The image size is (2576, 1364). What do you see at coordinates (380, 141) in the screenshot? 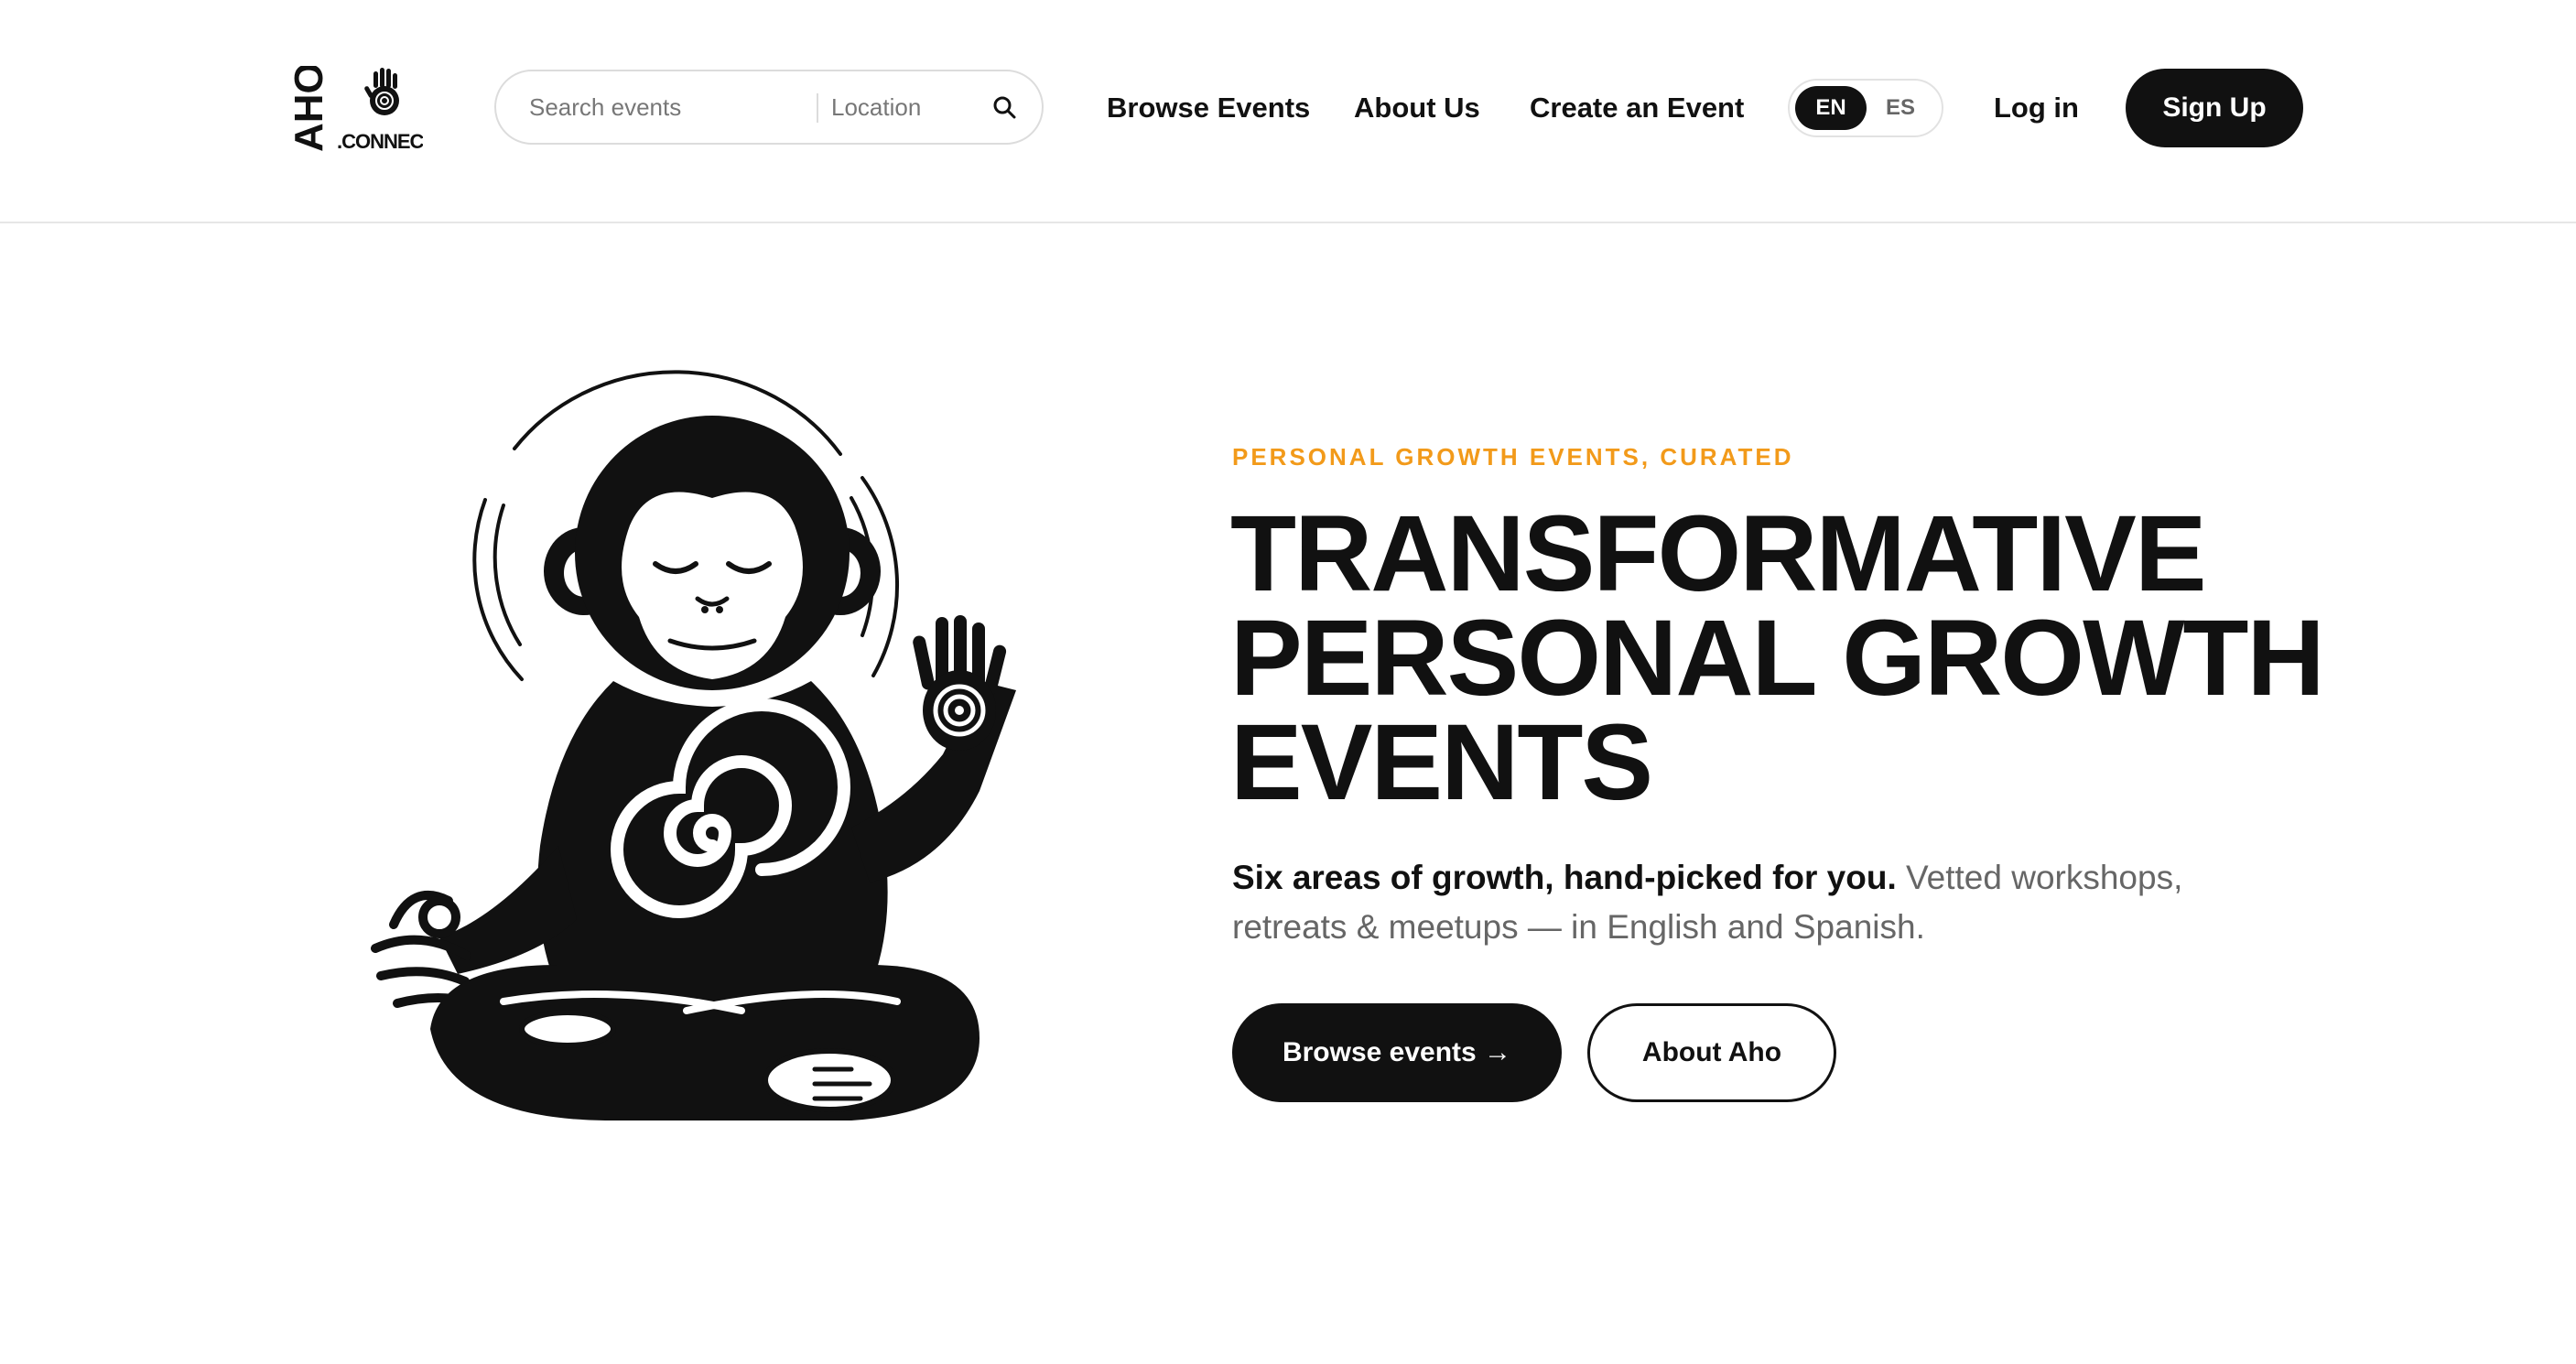
I see `logo-suffix: .CONNECT` at bounding box center [380, 141].